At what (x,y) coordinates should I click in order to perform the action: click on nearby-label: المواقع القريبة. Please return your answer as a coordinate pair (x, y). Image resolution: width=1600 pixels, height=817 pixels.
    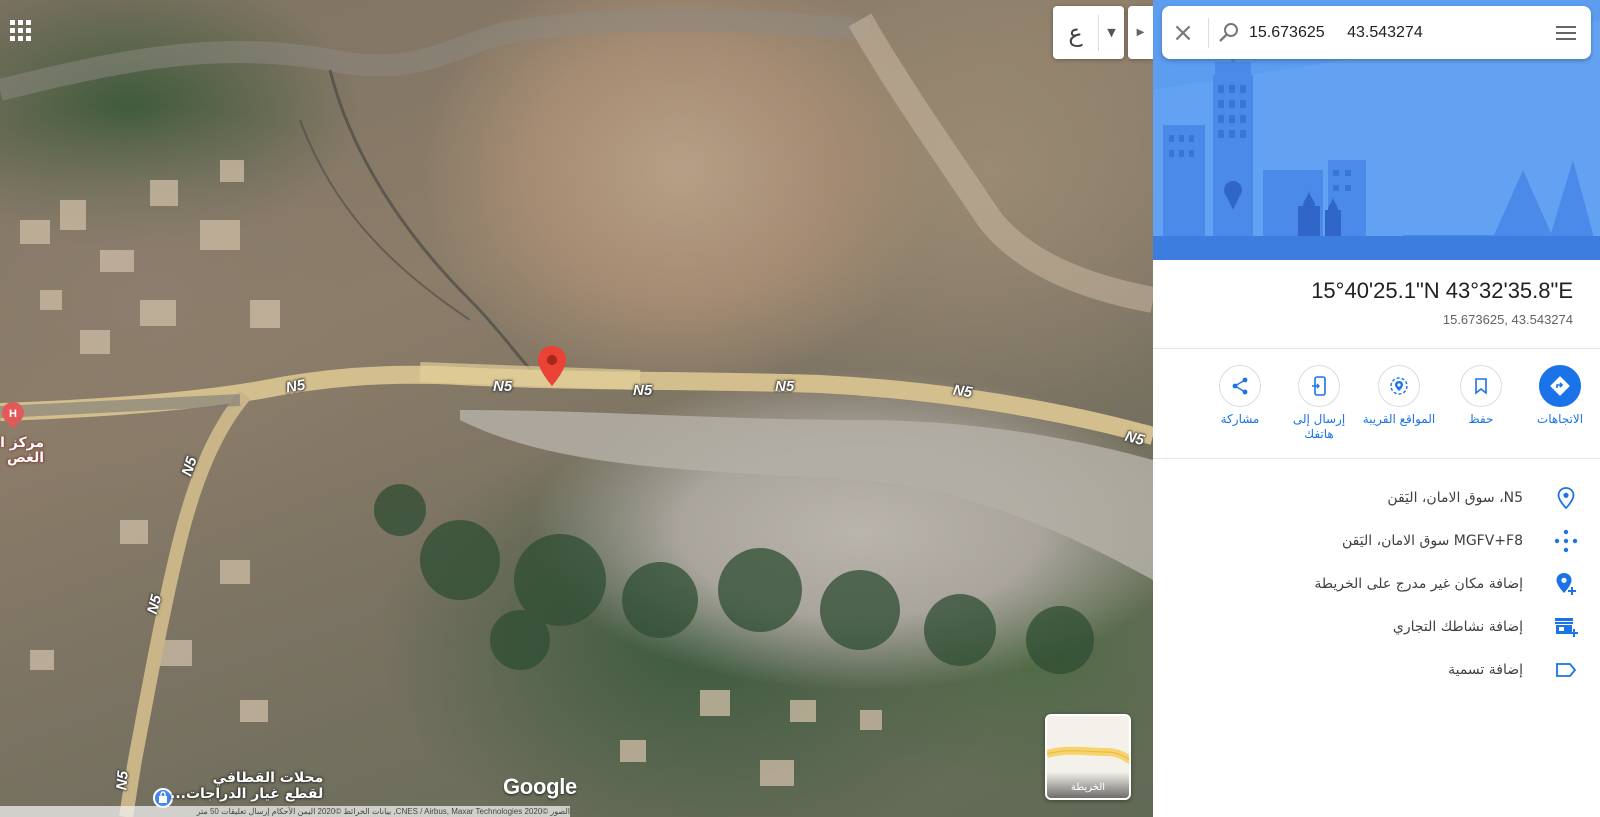
    Looking at the image, I should click on (1399, 419).